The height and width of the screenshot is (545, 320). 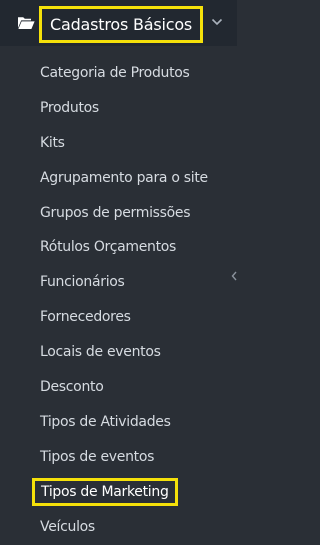 I want to click on chevron-down-icon, so click(x=217, y=22).